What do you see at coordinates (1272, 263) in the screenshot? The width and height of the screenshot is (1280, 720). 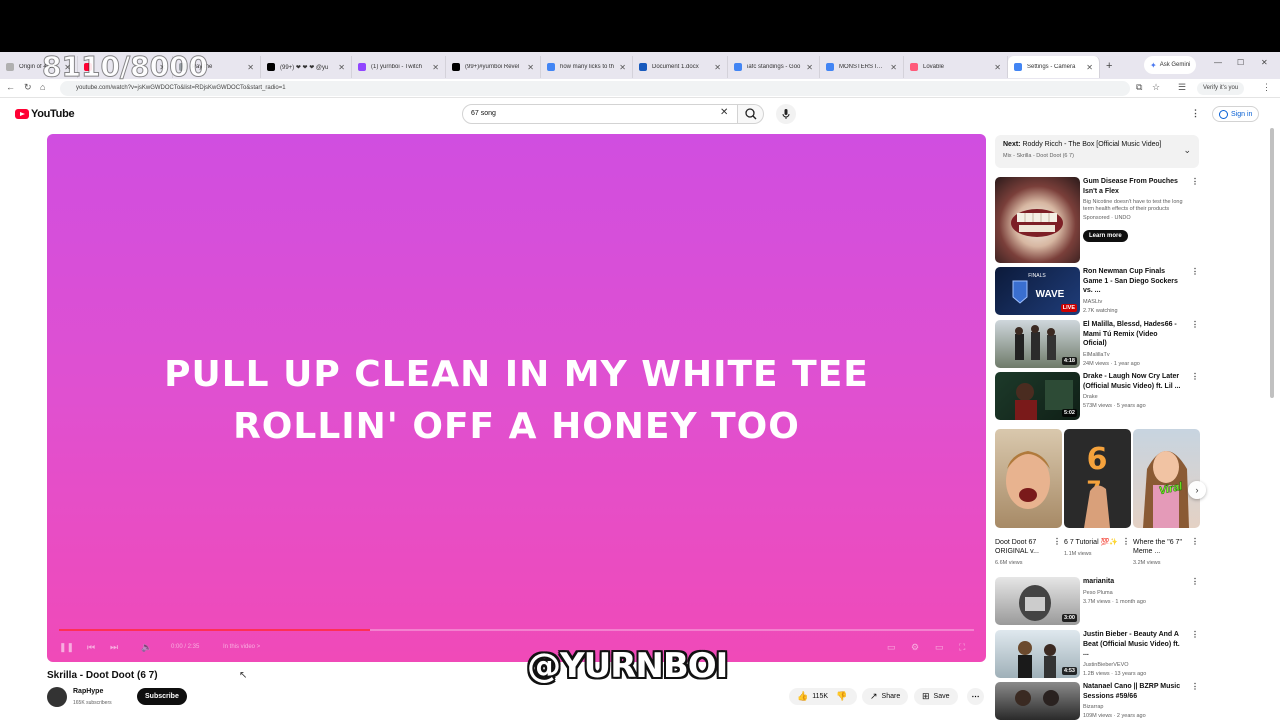 I see `page-scrollbar` at bounding box center [1272, 263].